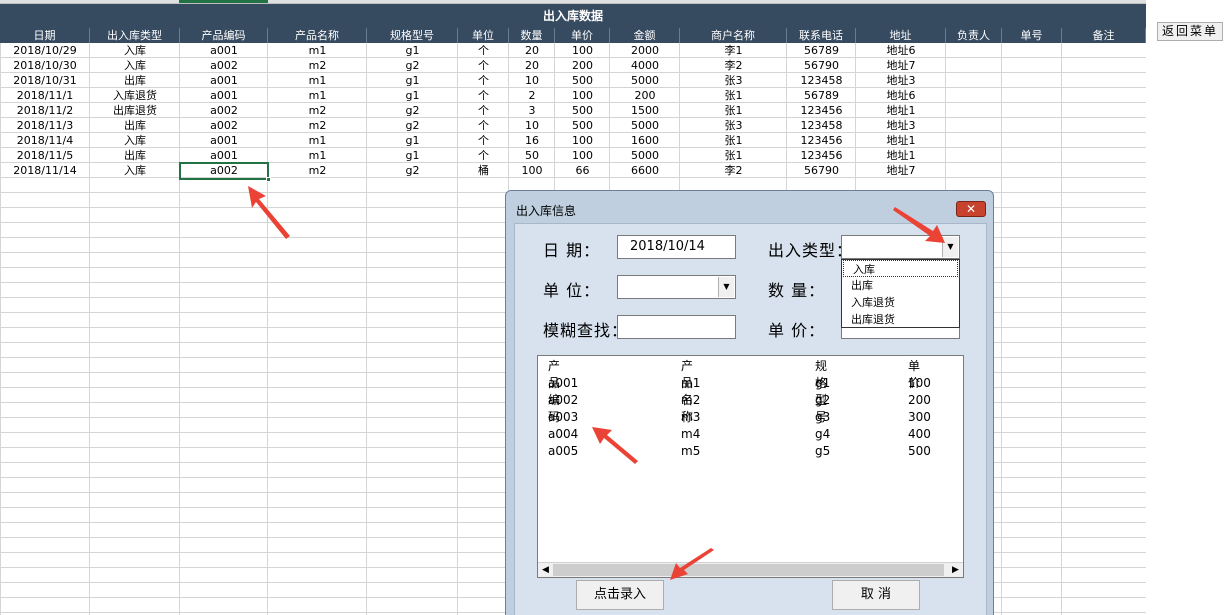 This screenshot has width=1225, height=615. What do you see at coordinates (901, 65) in the screenshot?
I see `table-cell: 地址7` at bounding box center [901, 65].